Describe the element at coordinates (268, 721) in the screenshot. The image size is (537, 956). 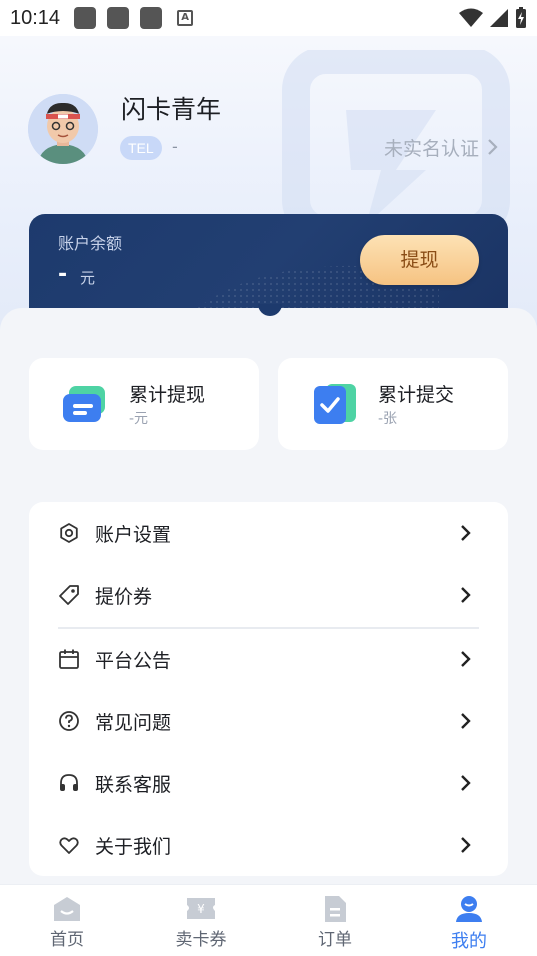
I see `menu-item-faq: 常见问题` at that location.